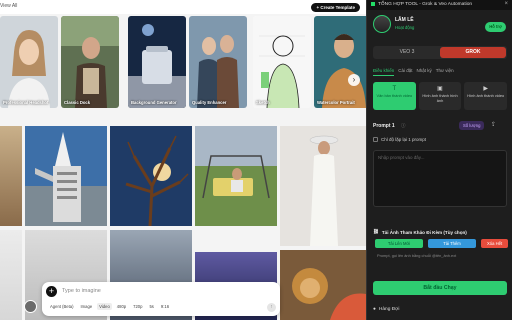 Image resolution: width=512 pixels, height=320 pixels. I want to click on image-icon: ▣, so click(440, 89).